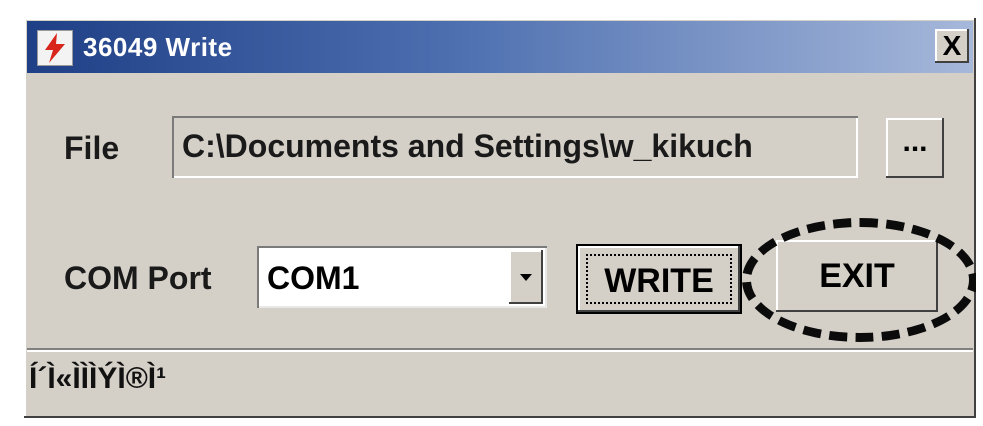 The image size is (983, 426). I want to click on write-button: WRITE, so click(659, 279).